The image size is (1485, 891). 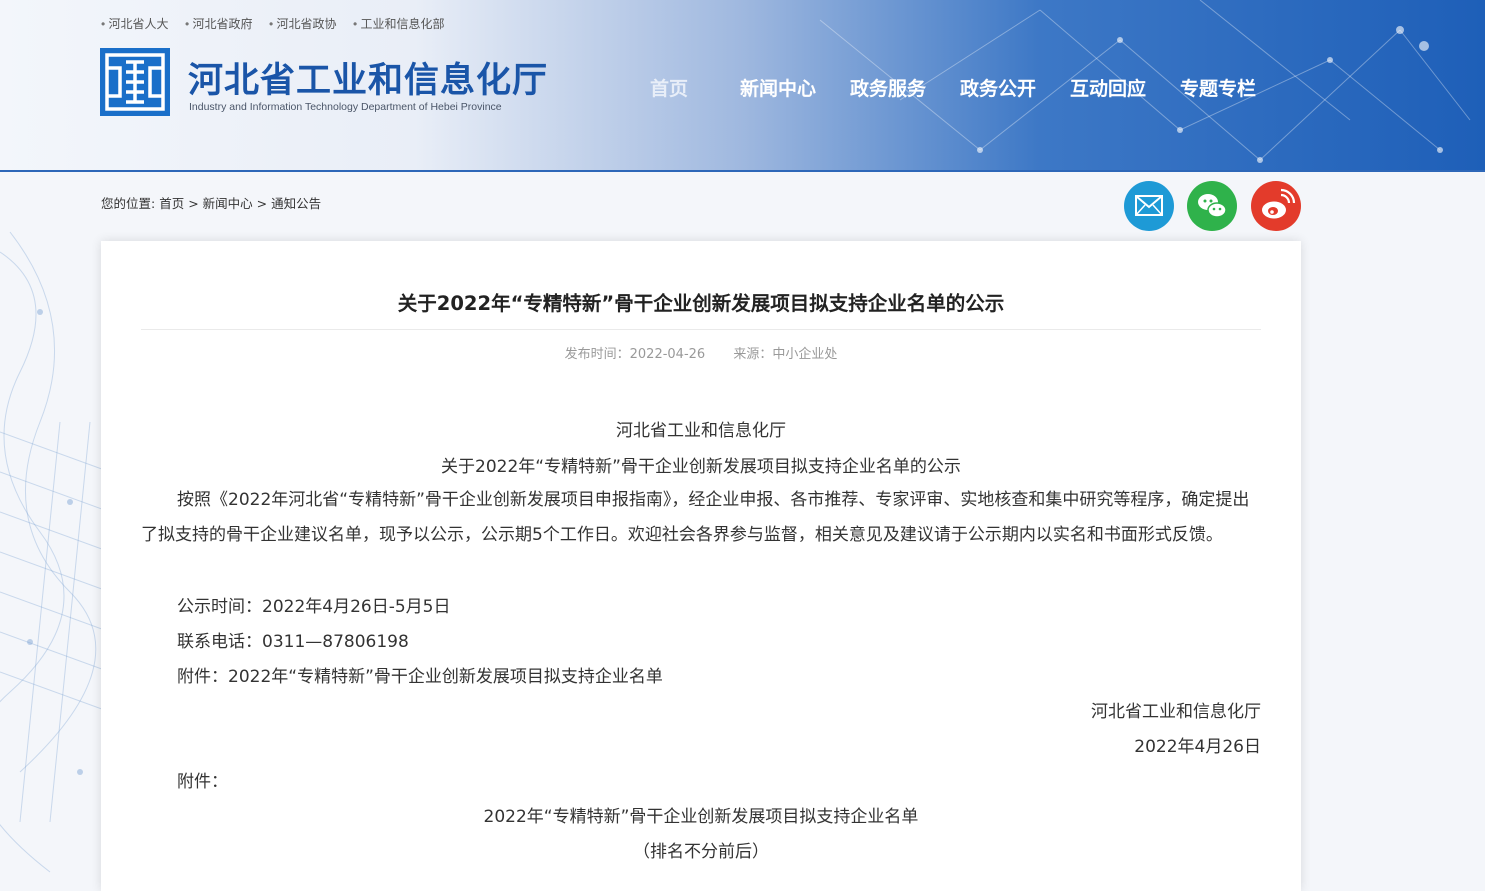 What do you see at coordinates (701, 817) in the screenshot?
I see `list-title: 2022年“专精特新”骨干企业创新发展项目拟支持企业名单` at bounding box center [701, 817].